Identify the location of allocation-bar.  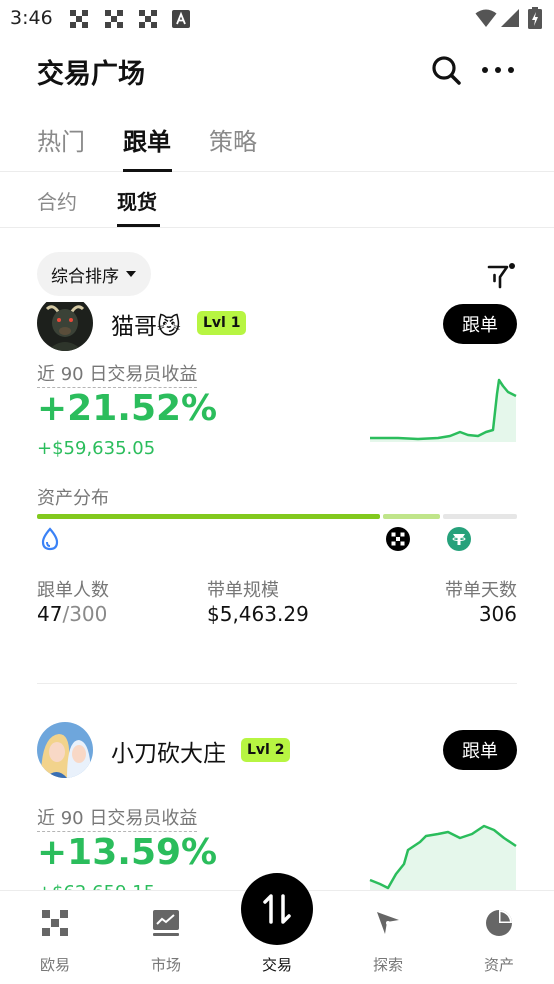
(277, 516).